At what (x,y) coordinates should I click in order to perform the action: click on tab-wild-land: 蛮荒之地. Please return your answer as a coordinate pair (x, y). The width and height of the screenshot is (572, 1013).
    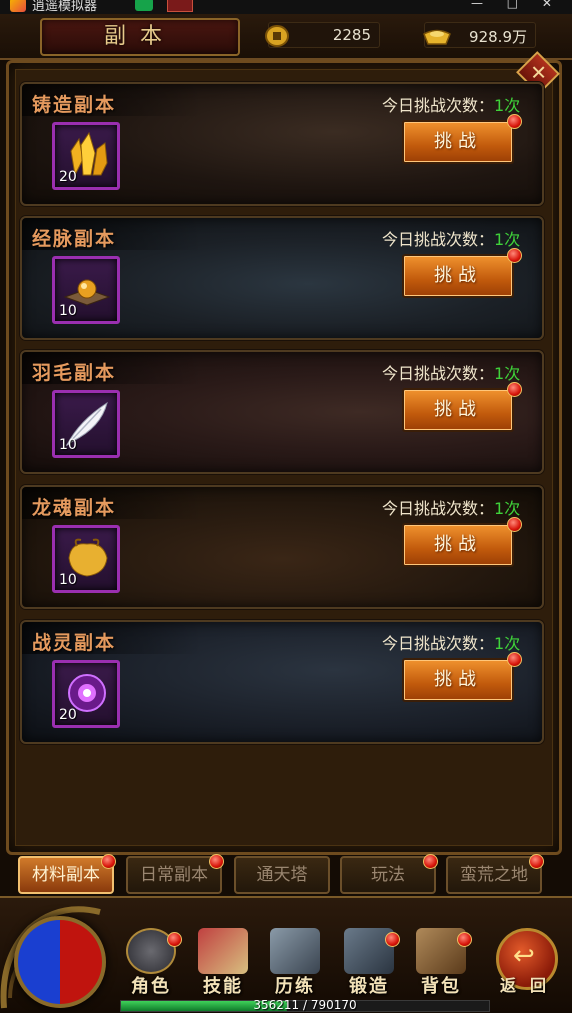
    Looking at the image, I should click on (495, 874).